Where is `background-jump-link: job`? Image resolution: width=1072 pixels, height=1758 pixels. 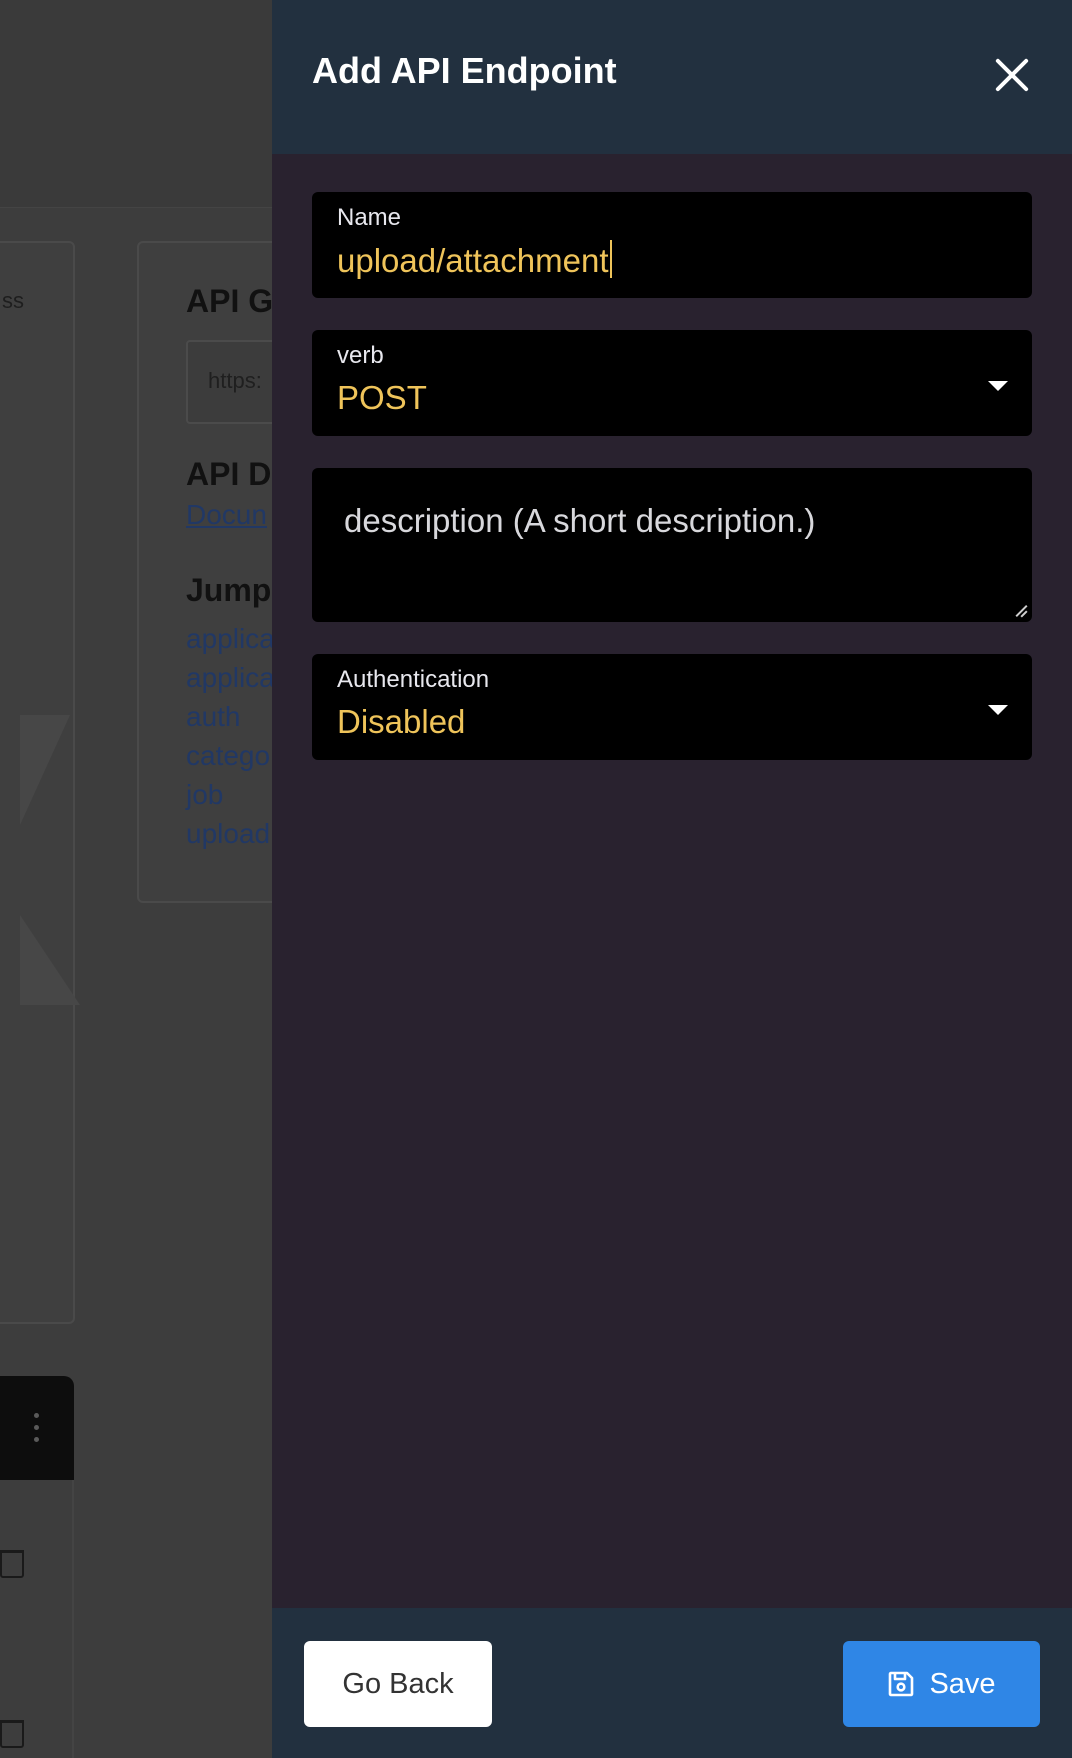 background-jump-link: job is located at coordinates (205, 794).